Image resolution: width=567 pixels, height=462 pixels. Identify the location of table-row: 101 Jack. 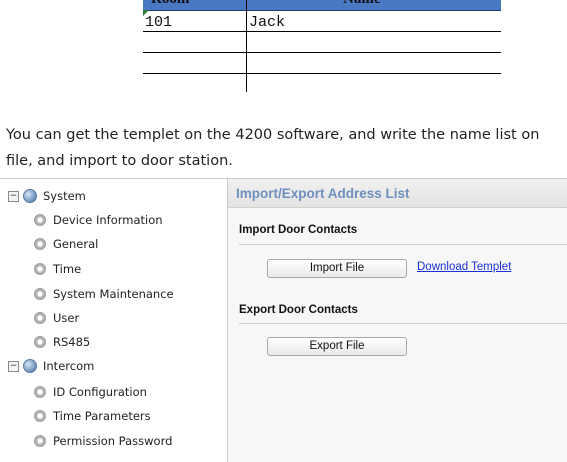
(322, 21).